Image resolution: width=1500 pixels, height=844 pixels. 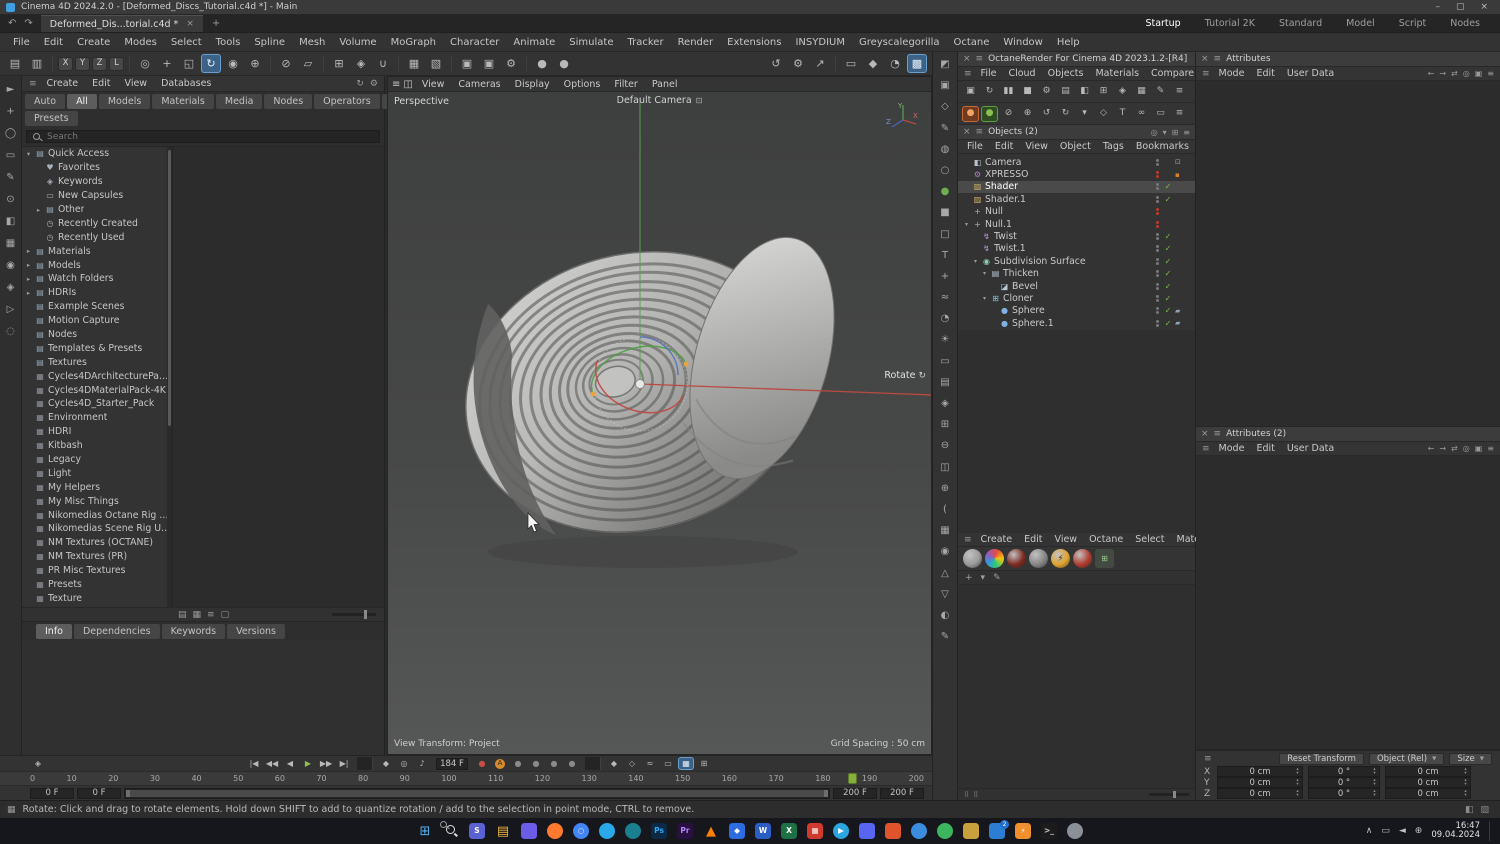 What do you see at coordinates (1179, 114) in the screenshot?
I see `octane-list-button: ≡` at bounding box center [1179, 114].